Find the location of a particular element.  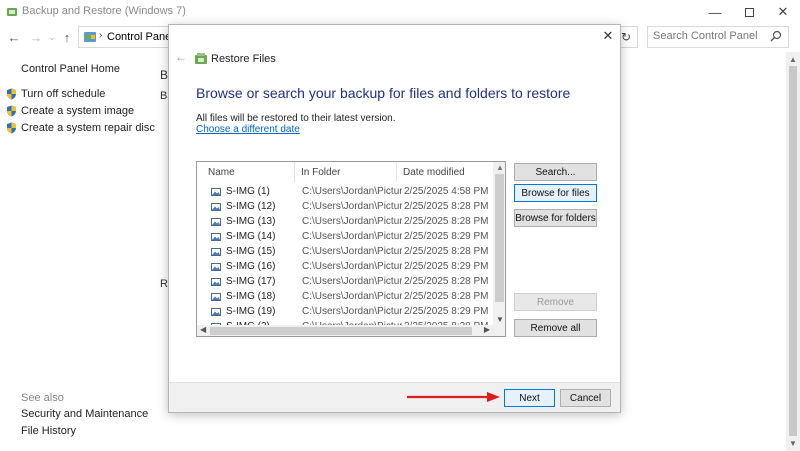

dialog-close-button: ✕ is located at coordinates (608, 36).